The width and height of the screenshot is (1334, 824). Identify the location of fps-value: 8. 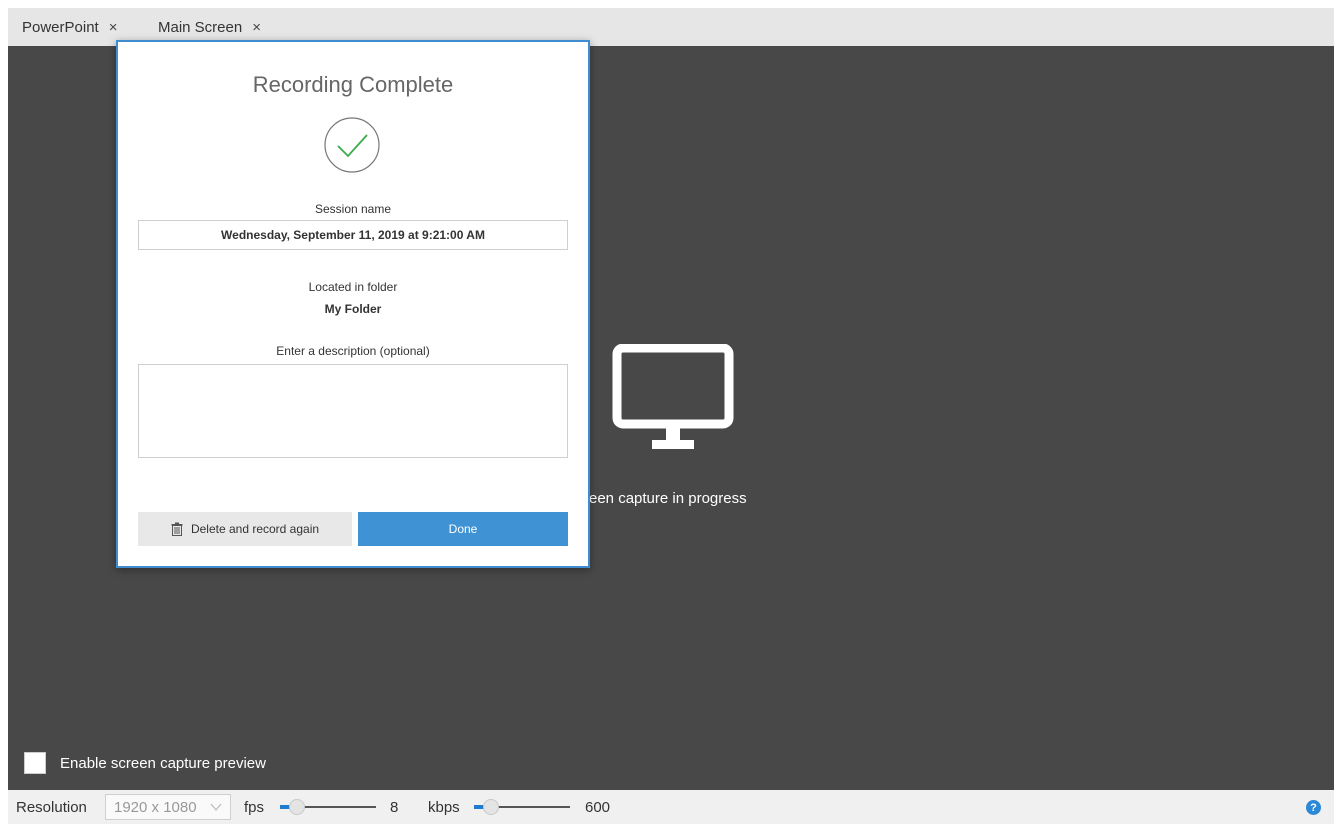
(394, 807).